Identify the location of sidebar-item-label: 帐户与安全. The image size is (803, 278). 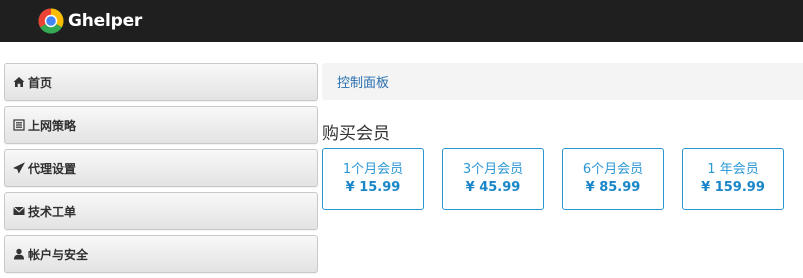
(58, 254).